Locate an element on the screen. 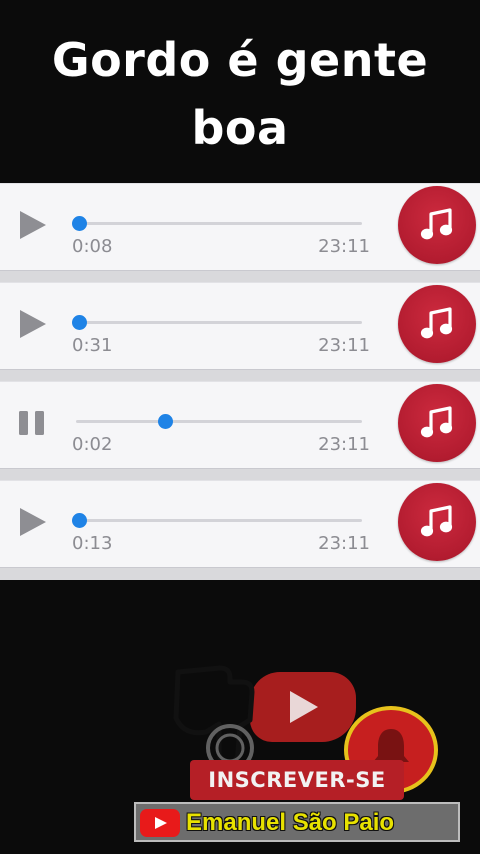 The height and width of the screenshot is (854, 480). title-line-1: Gordo é gente is located at coordinates (240, 60).